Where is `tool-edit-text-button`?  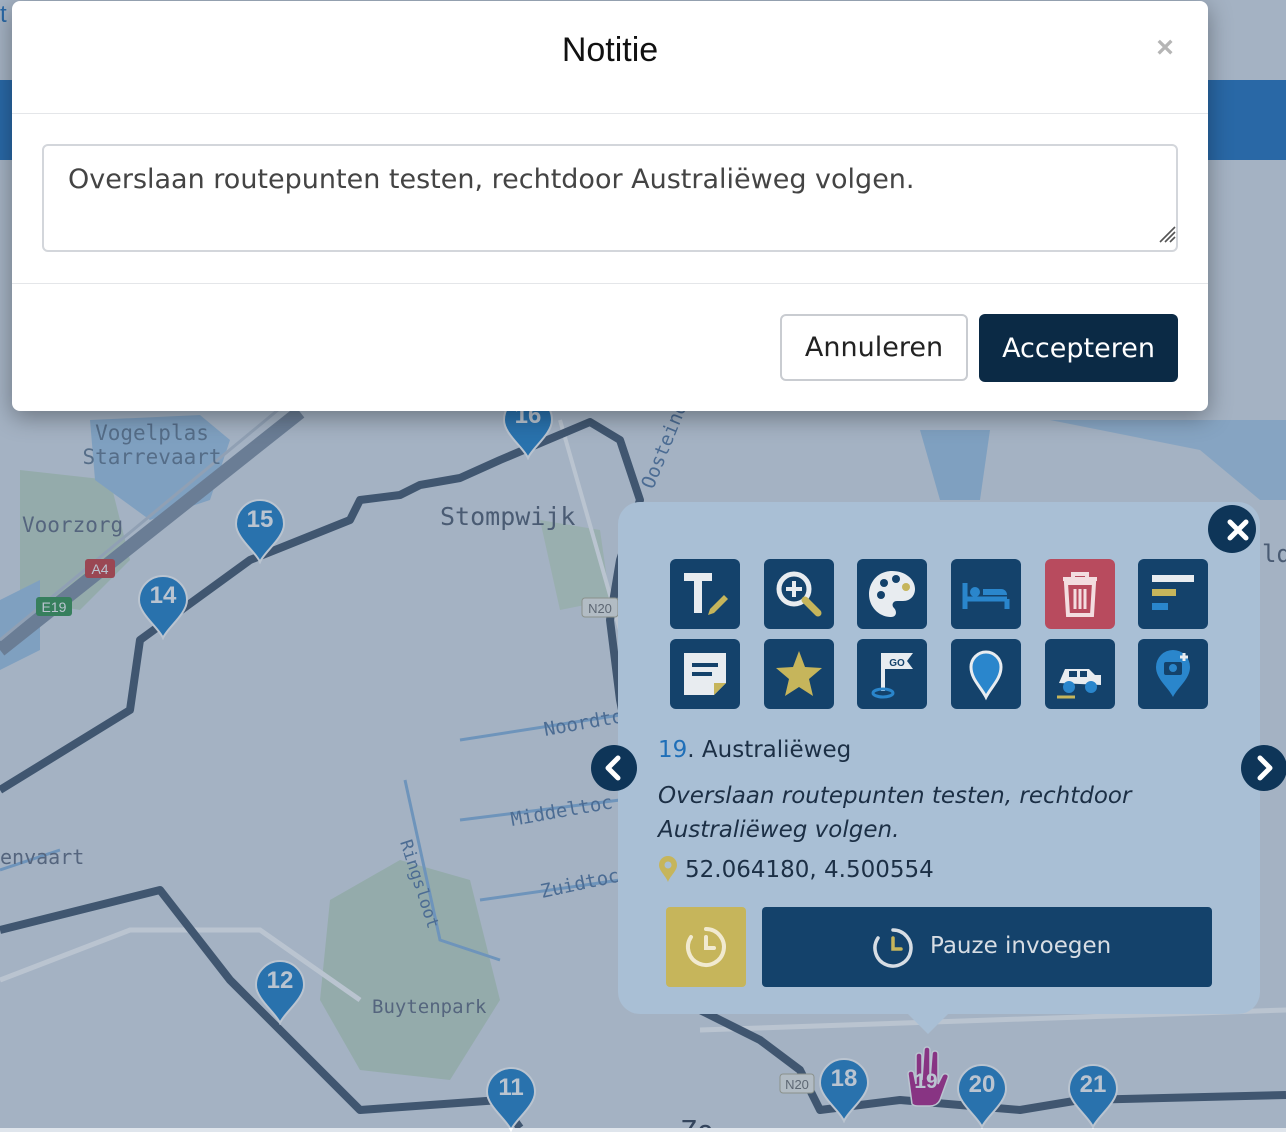
tool-edit-text-button is located at coordinates (705, 594).